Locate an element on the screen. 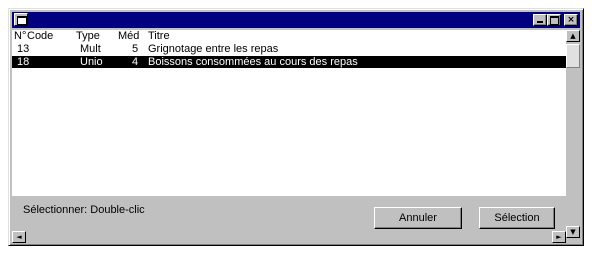  maximize-button is located at coordinates (554, 20).